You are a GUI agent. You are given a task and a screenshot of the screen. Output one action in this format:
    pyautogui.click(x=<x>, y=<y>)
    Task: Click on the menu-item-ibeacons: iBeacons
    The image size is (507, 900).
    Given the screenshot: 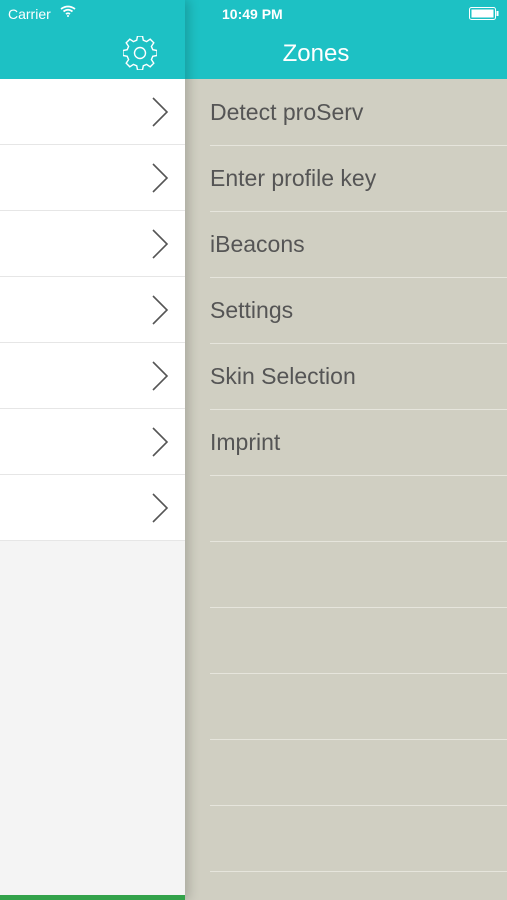 What is the action you would take?
    pyautogui.click(x=358, y=245)
    